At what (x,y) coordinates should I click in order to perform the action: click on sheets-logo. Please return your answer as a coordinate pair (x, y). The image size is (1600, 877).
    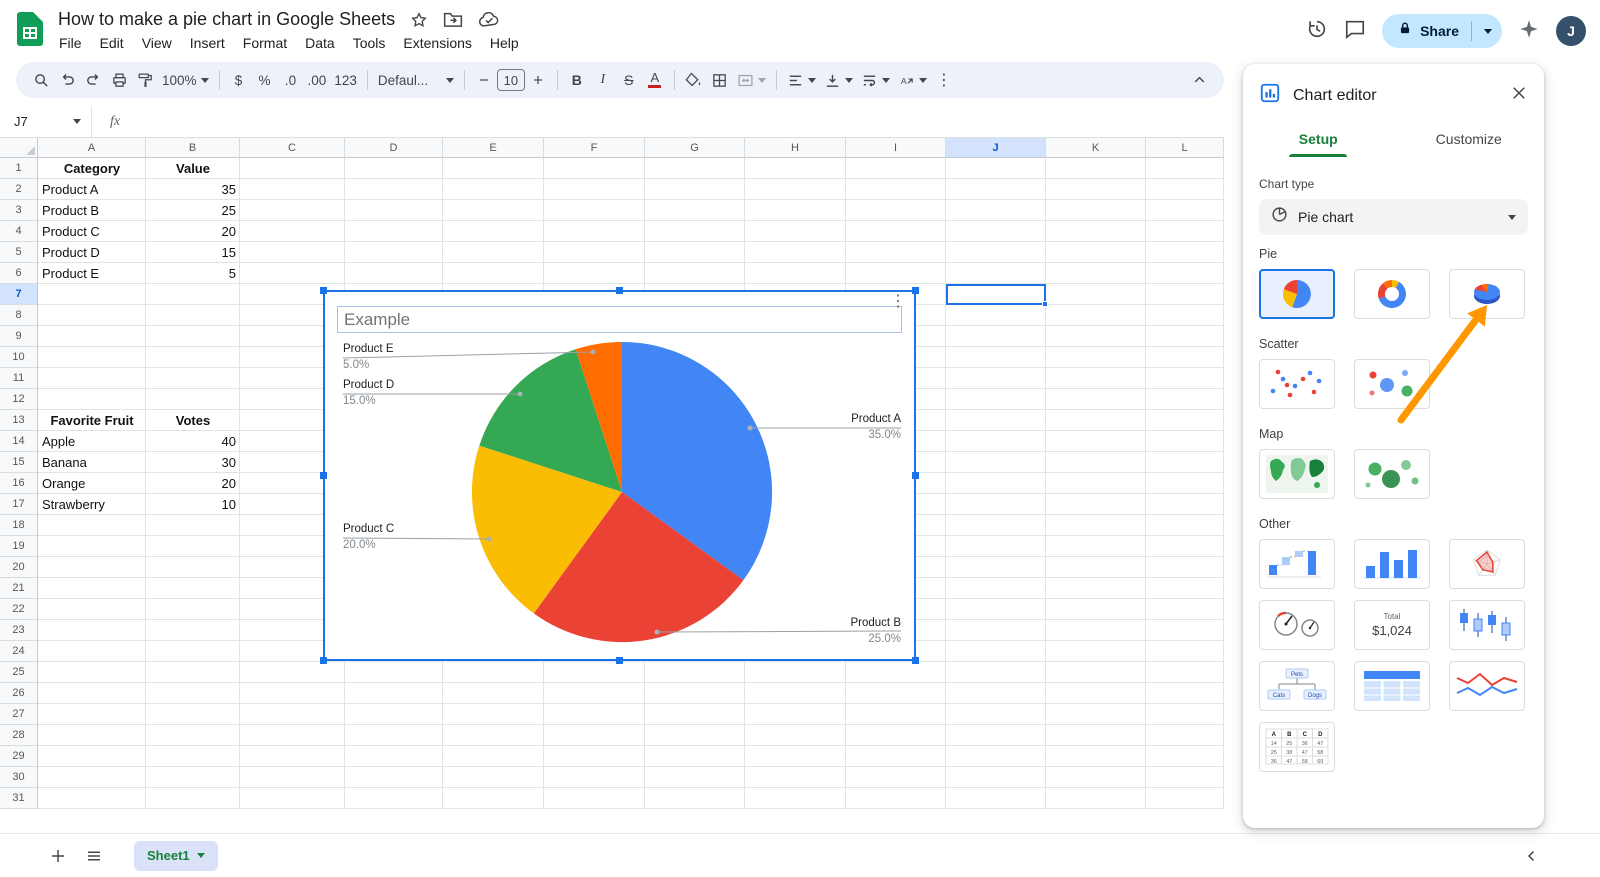
    Looking at the image, I should click on (30, 31).